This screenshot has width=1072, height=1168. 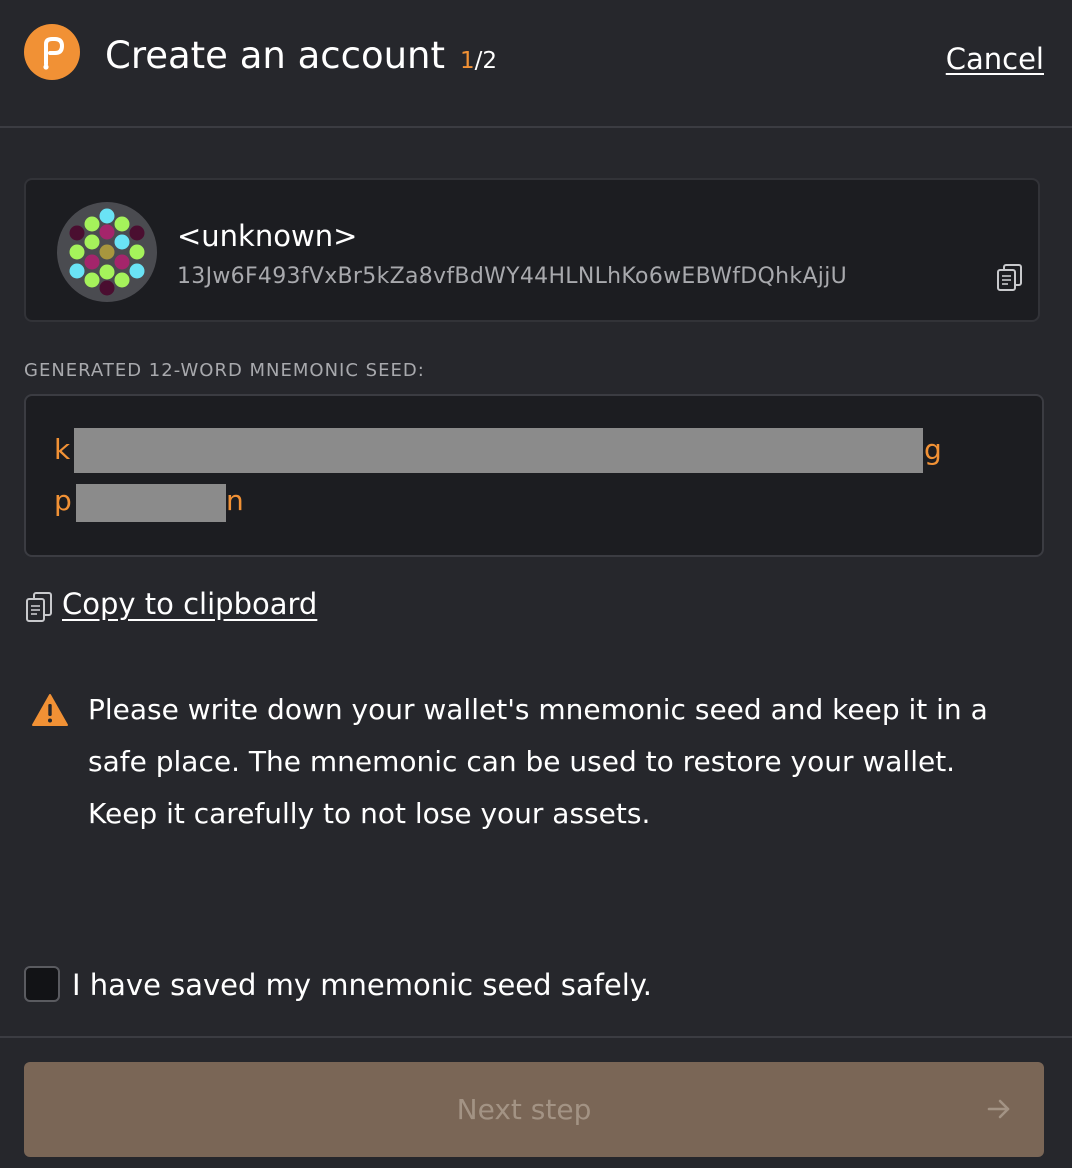 What do you see at coordinates (536, 127) in the screenshot?
I see `header-divider` at bounding box center [536, 127].